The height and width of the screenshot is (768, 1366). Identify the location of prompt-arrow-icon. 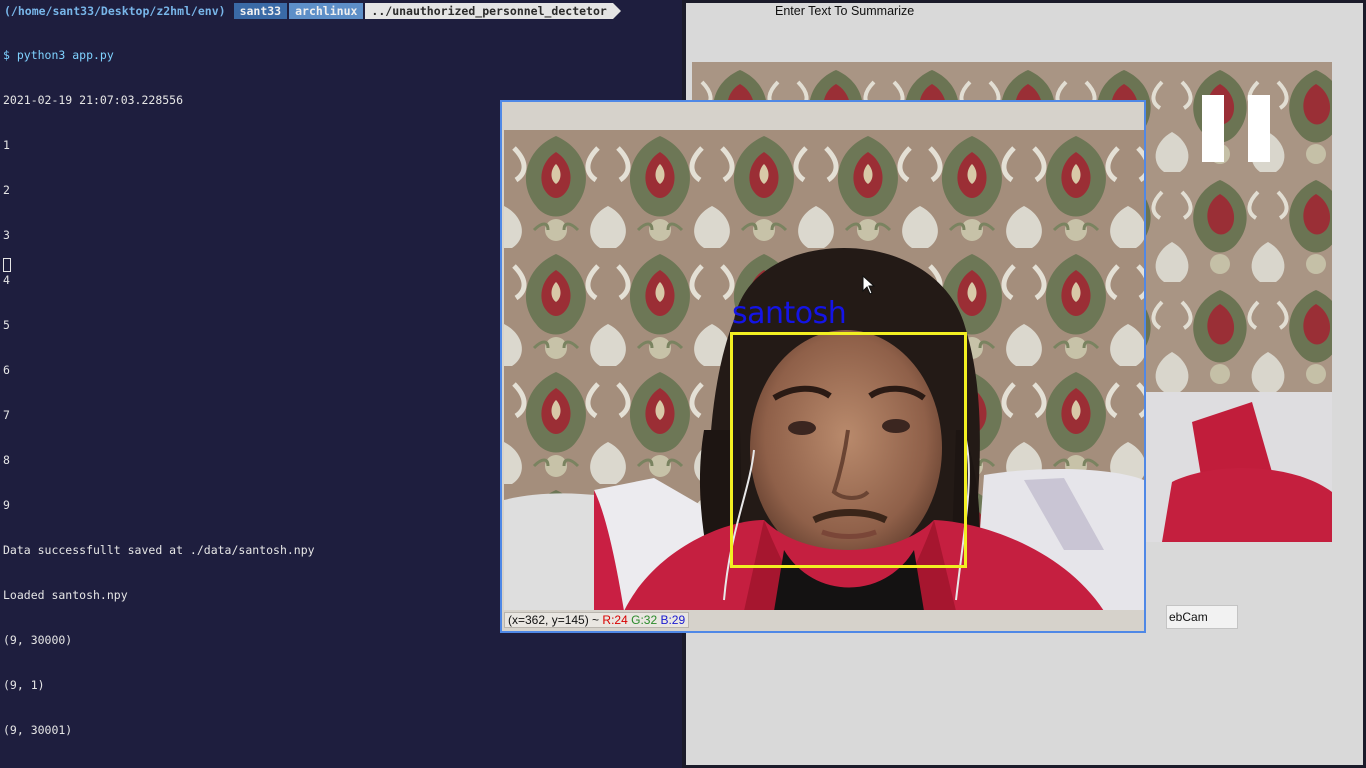
(616, 11).